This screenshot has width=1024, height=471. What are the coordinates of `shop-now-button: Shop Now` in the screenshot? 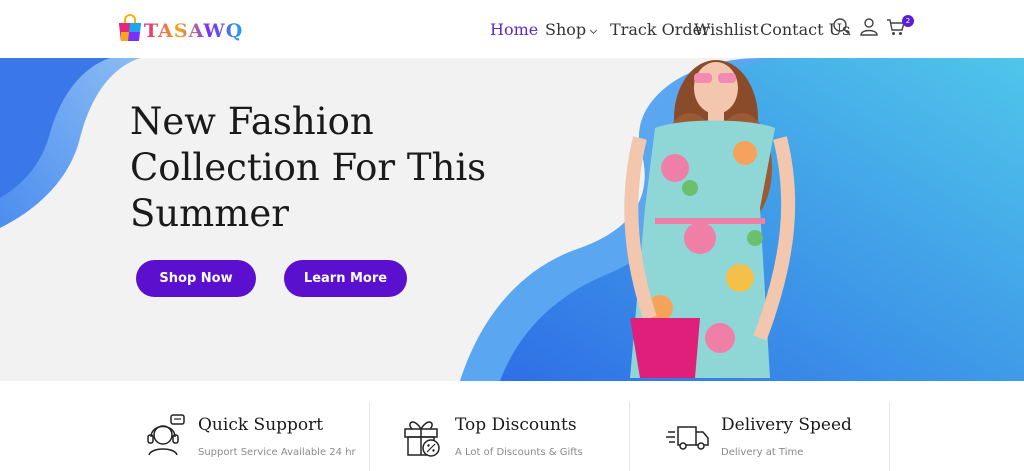 It's located at (196, 278).